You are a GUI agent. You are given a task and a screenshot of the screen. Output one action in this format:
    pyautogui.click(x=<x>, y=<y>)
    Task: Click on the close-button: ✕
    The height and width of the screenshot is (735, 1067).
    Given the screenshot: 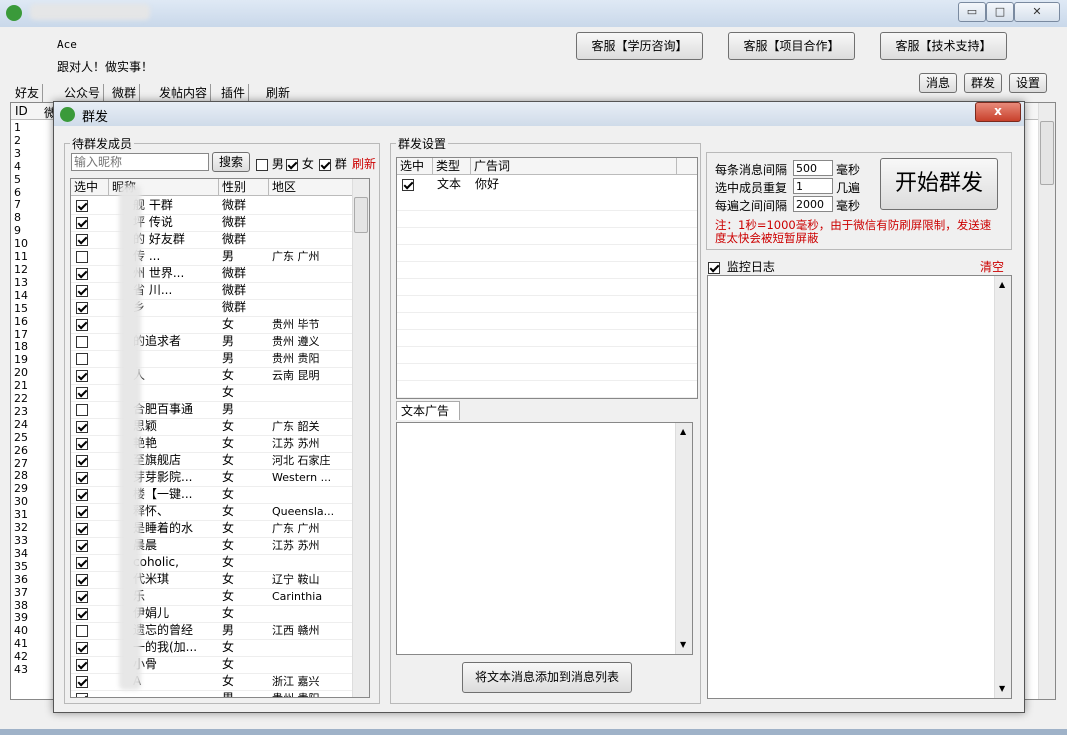 What is the action you would take?
    pyautogui.click(x=1037, y=12)
    